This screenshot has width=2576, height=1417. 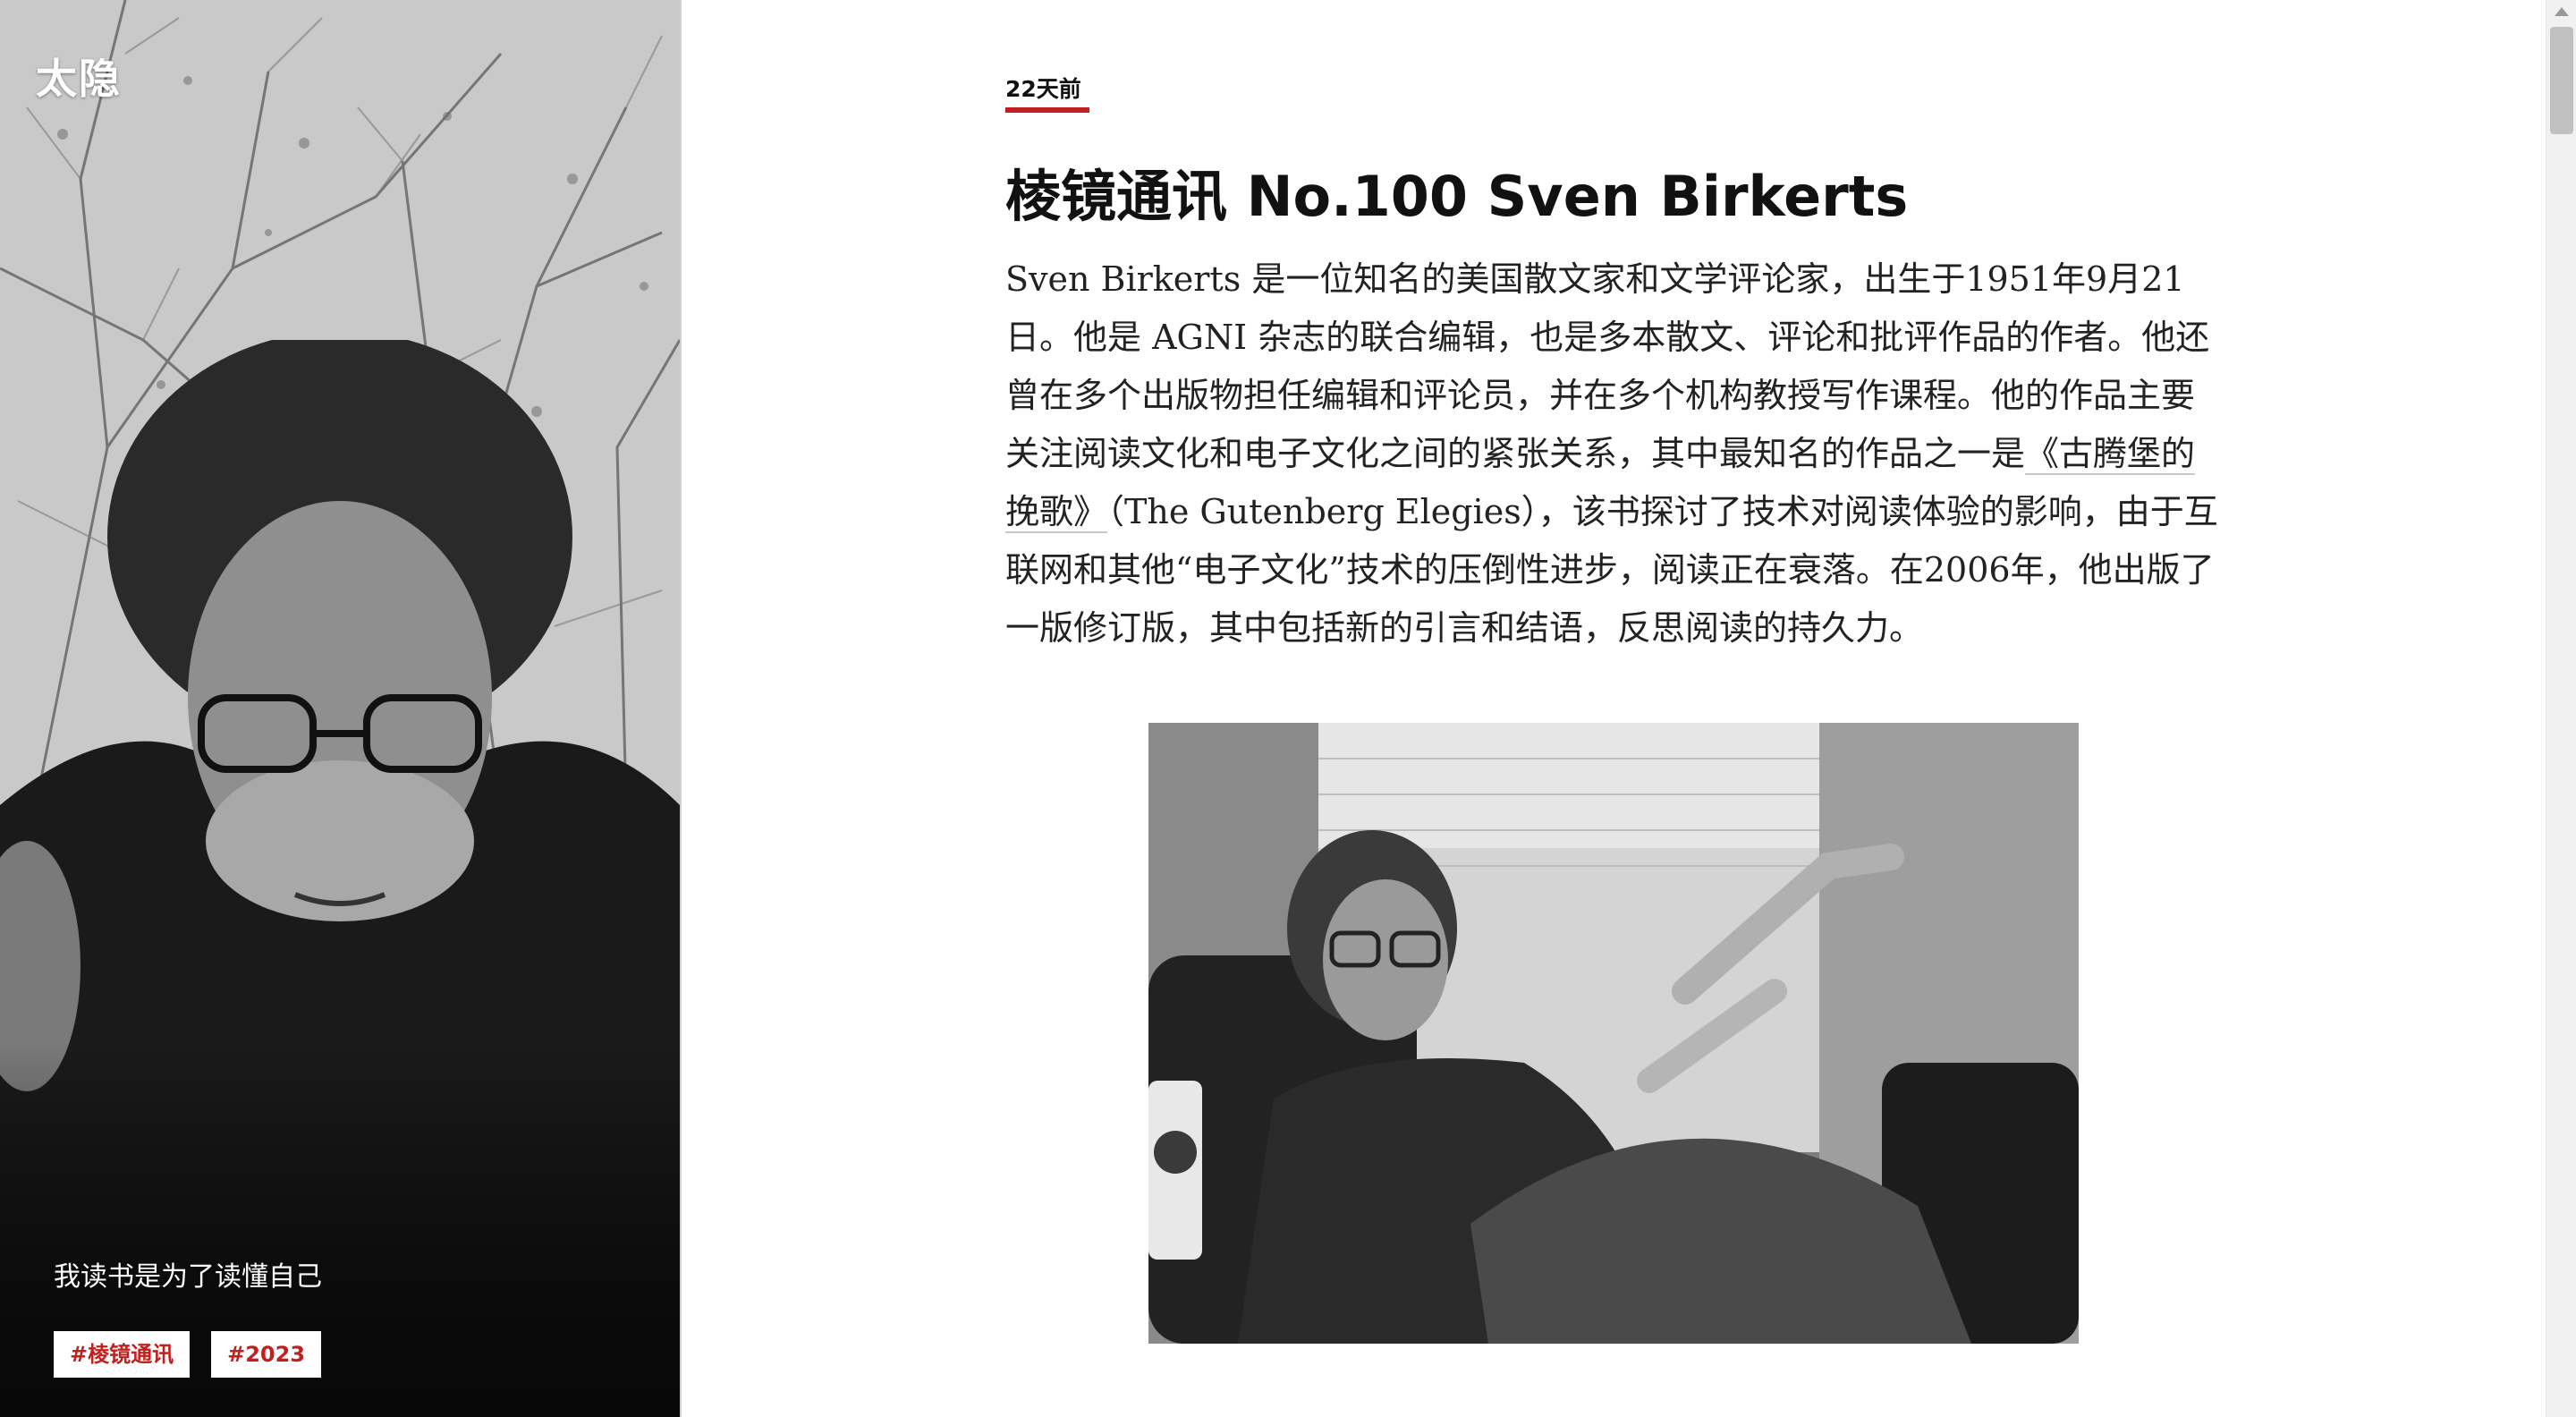 What do you see at coordinates (188, 1277) in the screenshot?
I see `site-tagline: 我读书是为了读懂自己` at bounding box center [188, 1277].